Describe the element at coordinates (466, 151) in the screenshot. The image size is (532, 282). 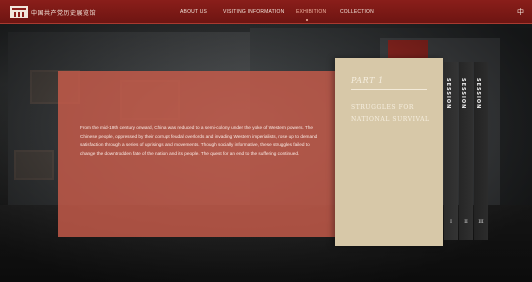
I see `session-tab-2: SESSION II` at that location.